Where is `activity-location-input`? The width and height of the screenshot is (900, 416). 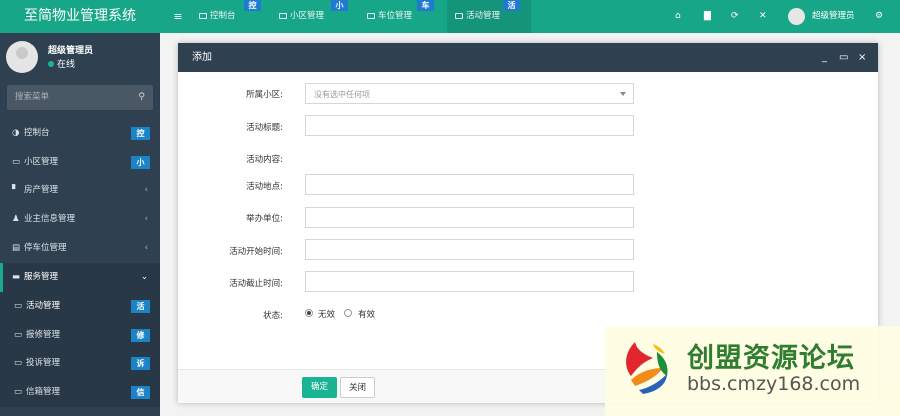 activity-location-input is located at coordinates (469, 184).